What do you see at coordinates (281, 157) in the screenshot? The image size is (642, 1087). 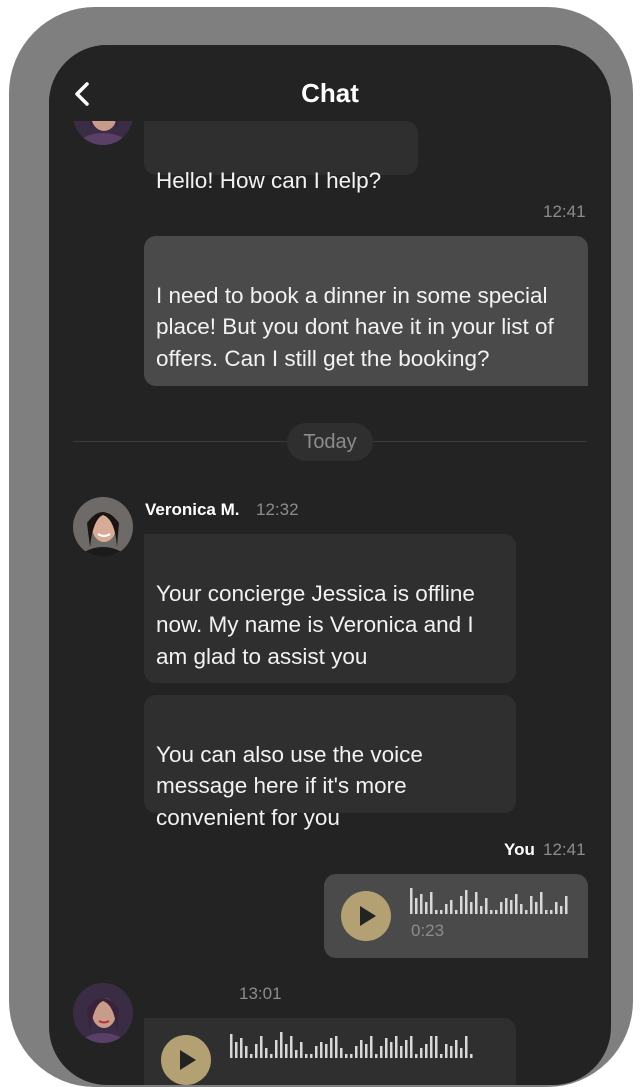 I see `message-bubble: Hello! How can I help?` at bounding box center [281, 157].